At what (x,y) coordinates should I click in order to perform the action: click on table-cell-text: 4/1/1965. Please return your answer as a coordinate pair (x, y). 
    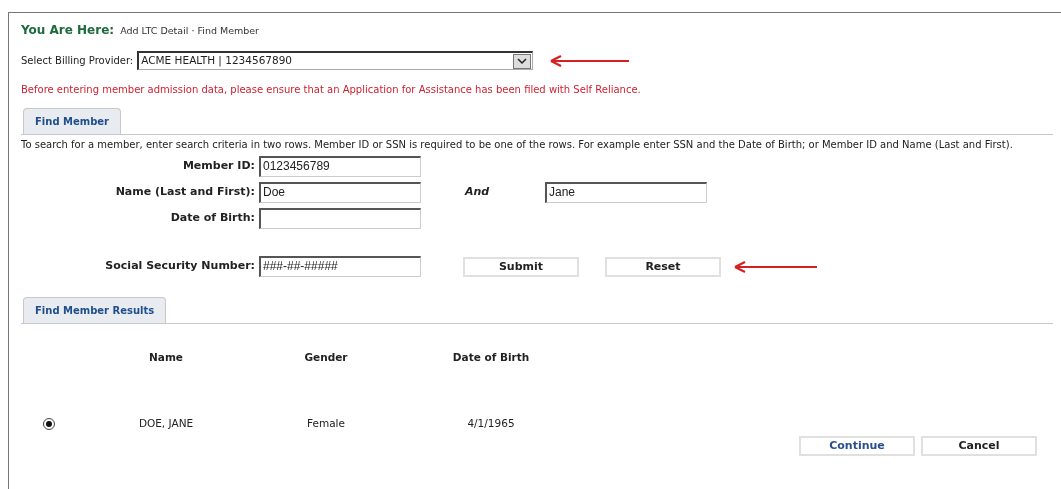
    Looking at the image, I should click on (491, 423).